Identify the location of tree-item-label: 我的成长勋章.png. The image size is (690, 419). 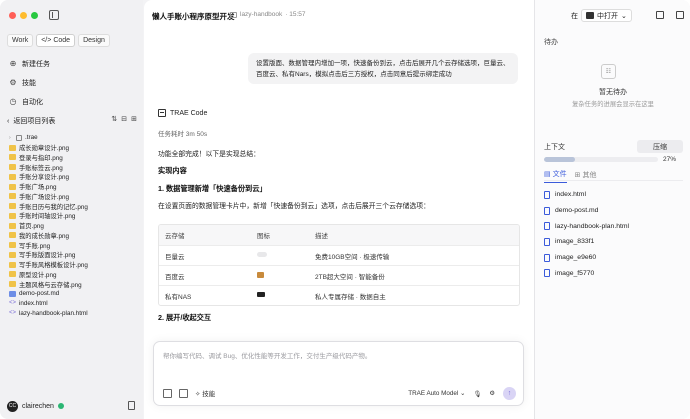
(44, 236).